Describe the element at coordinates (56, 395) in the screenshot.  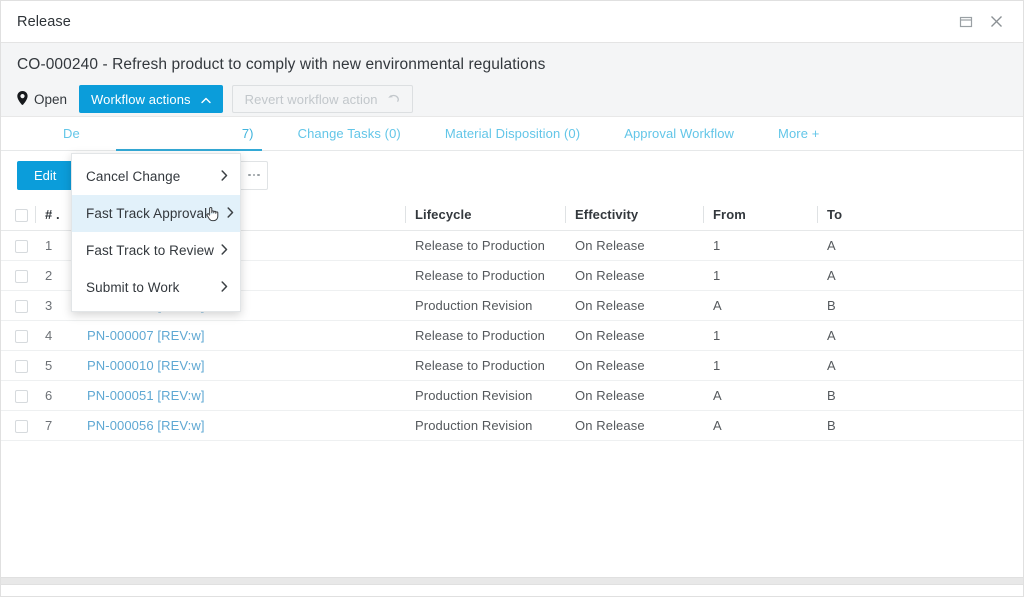
I see `row-number: 6` at that location.